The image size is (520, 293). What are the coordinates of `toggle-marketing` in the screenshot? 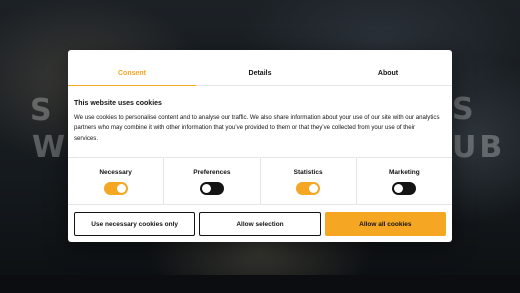 It's located at (404, 188).